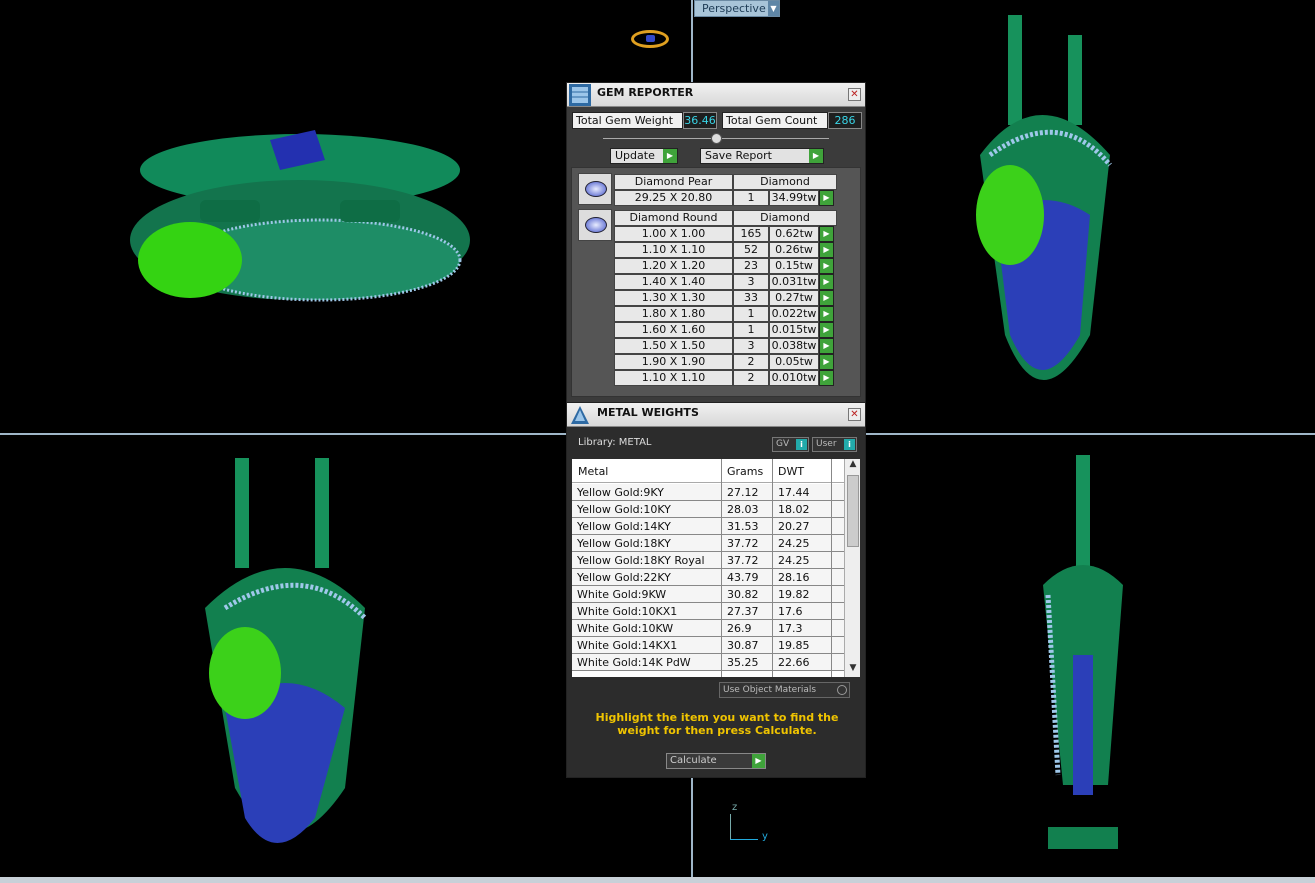 The image size is (1315, 883). I want to click on table-row: White Gold:9KW 30.82 19.82, so click(708, 594).